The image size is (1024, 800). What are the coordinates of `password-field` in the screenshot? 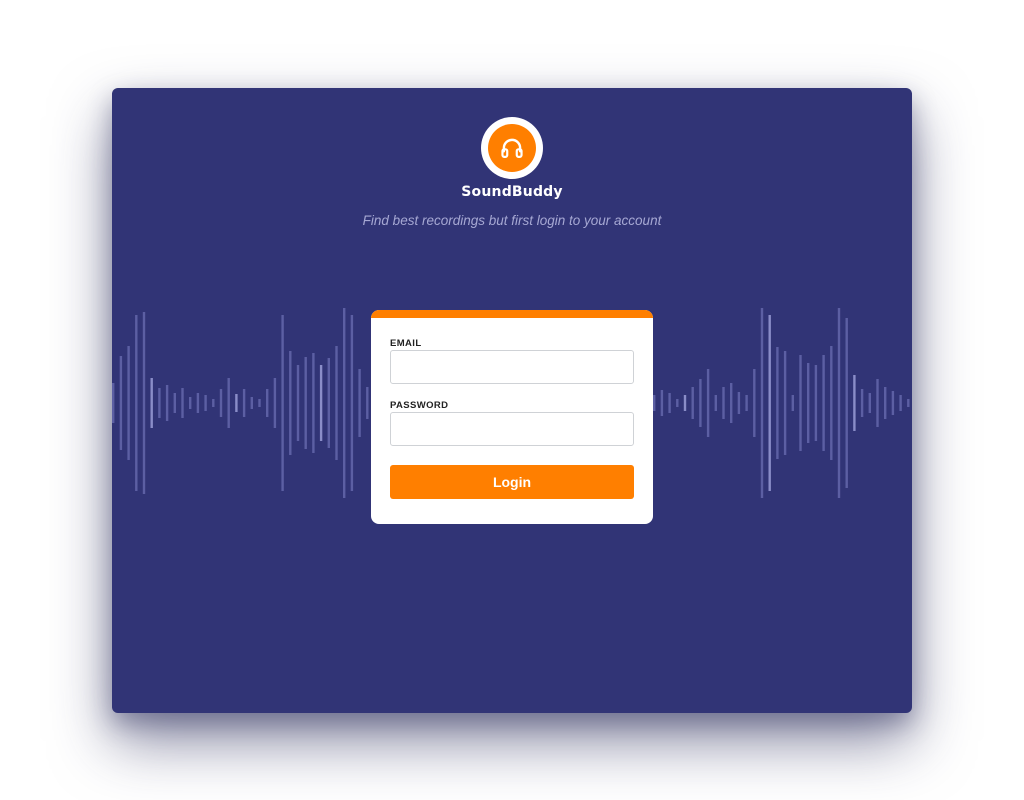 It's located at (512, 429).